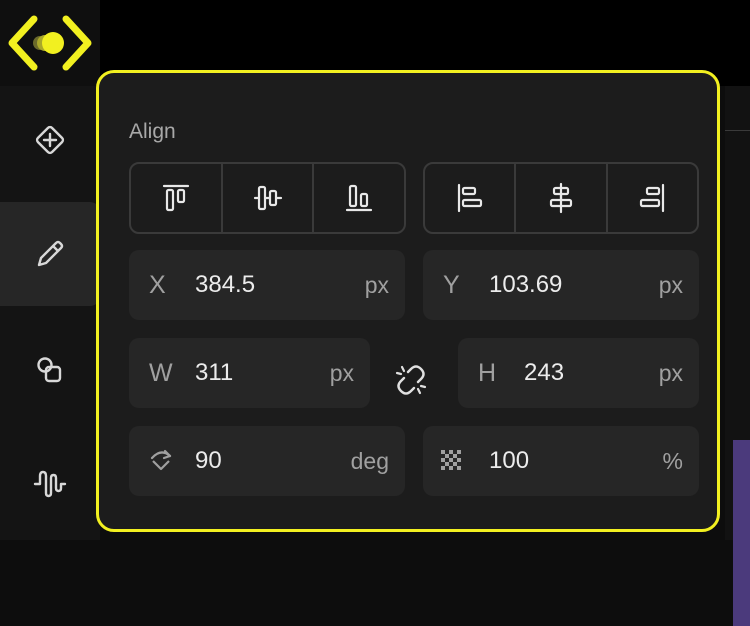  I want to click on sidebar, so click(50, 313).